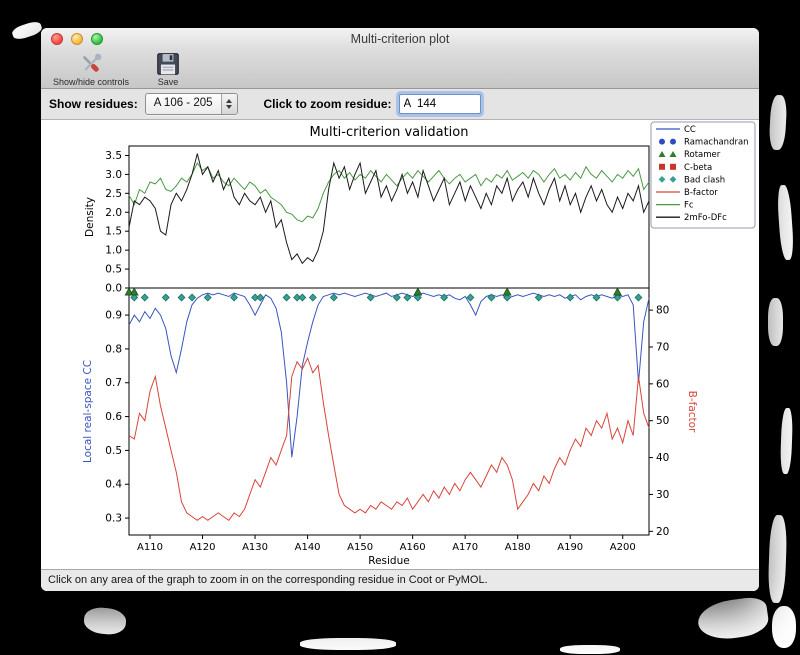 The width and height of the screenshot is (800, 655). Describe the element at coordinates (113, 232) in the screenshot. I see `tick-label: 1.5` at that location.